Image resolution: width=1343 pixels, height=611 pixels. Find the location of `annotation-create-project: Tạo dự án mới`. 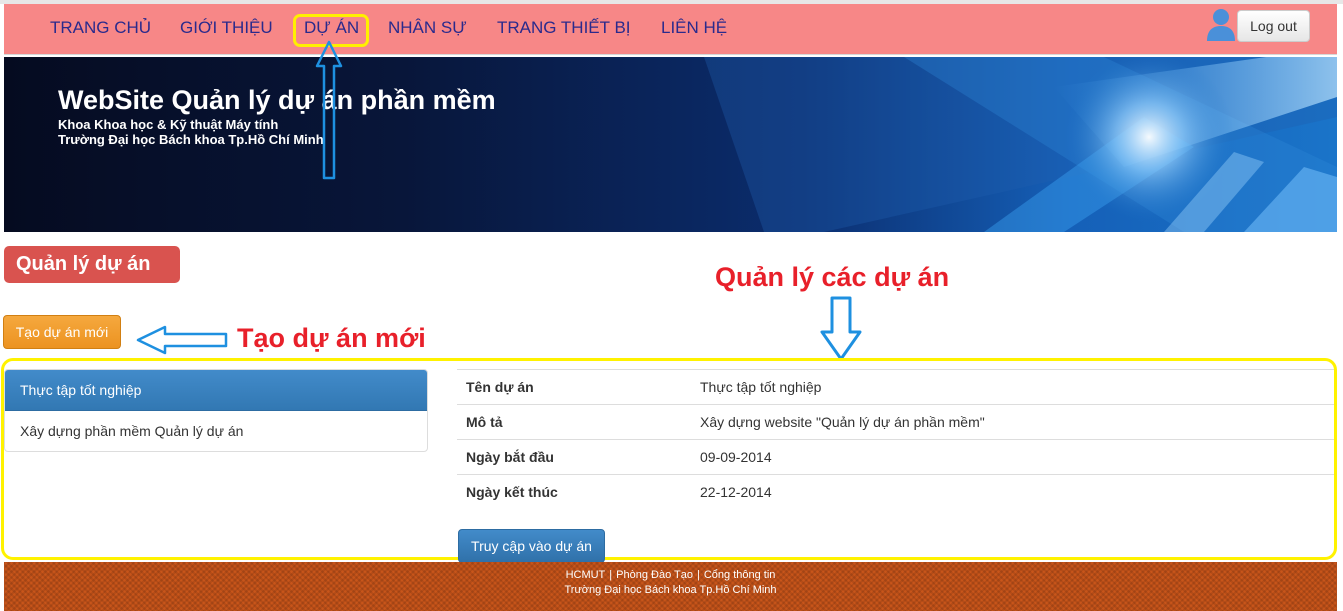

annotation-create-project: Tạo dự án mới is located at coordinates (331, 338).